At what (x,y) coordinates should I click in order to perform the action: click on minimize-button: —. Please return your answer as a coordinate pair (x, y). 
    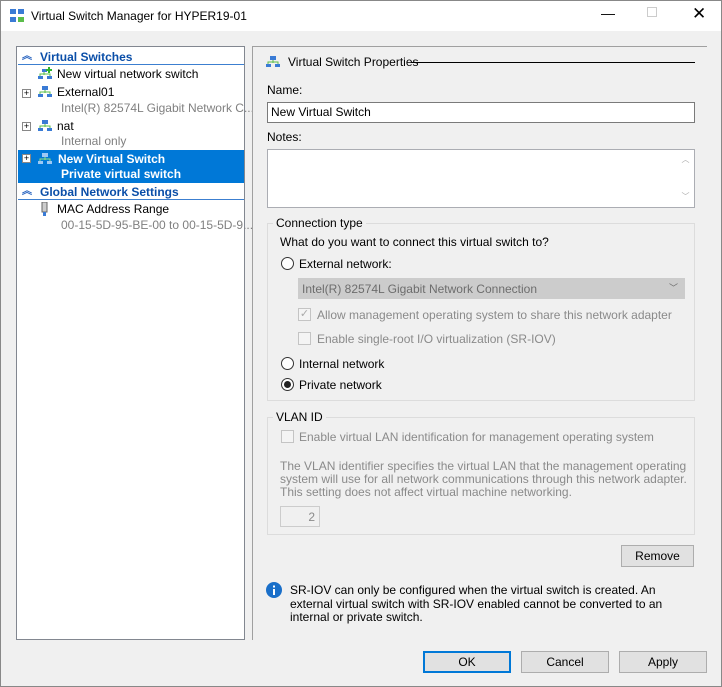
    Looking at the image, I should click on (608, 13).